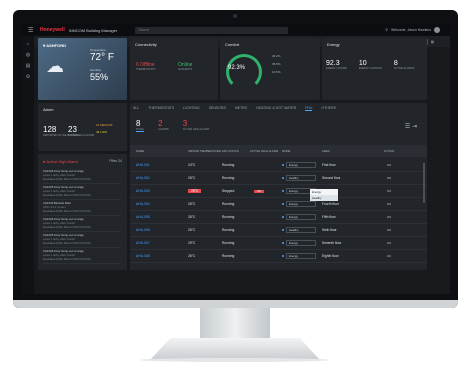 The height and width of the screenshot is (368, 472). What do you see at coordinates (278, 243) in the screenshot?
I see `table-row: AHU-007 29°C Running Energy Seventh floor •••` at bounding box center [278, 243].